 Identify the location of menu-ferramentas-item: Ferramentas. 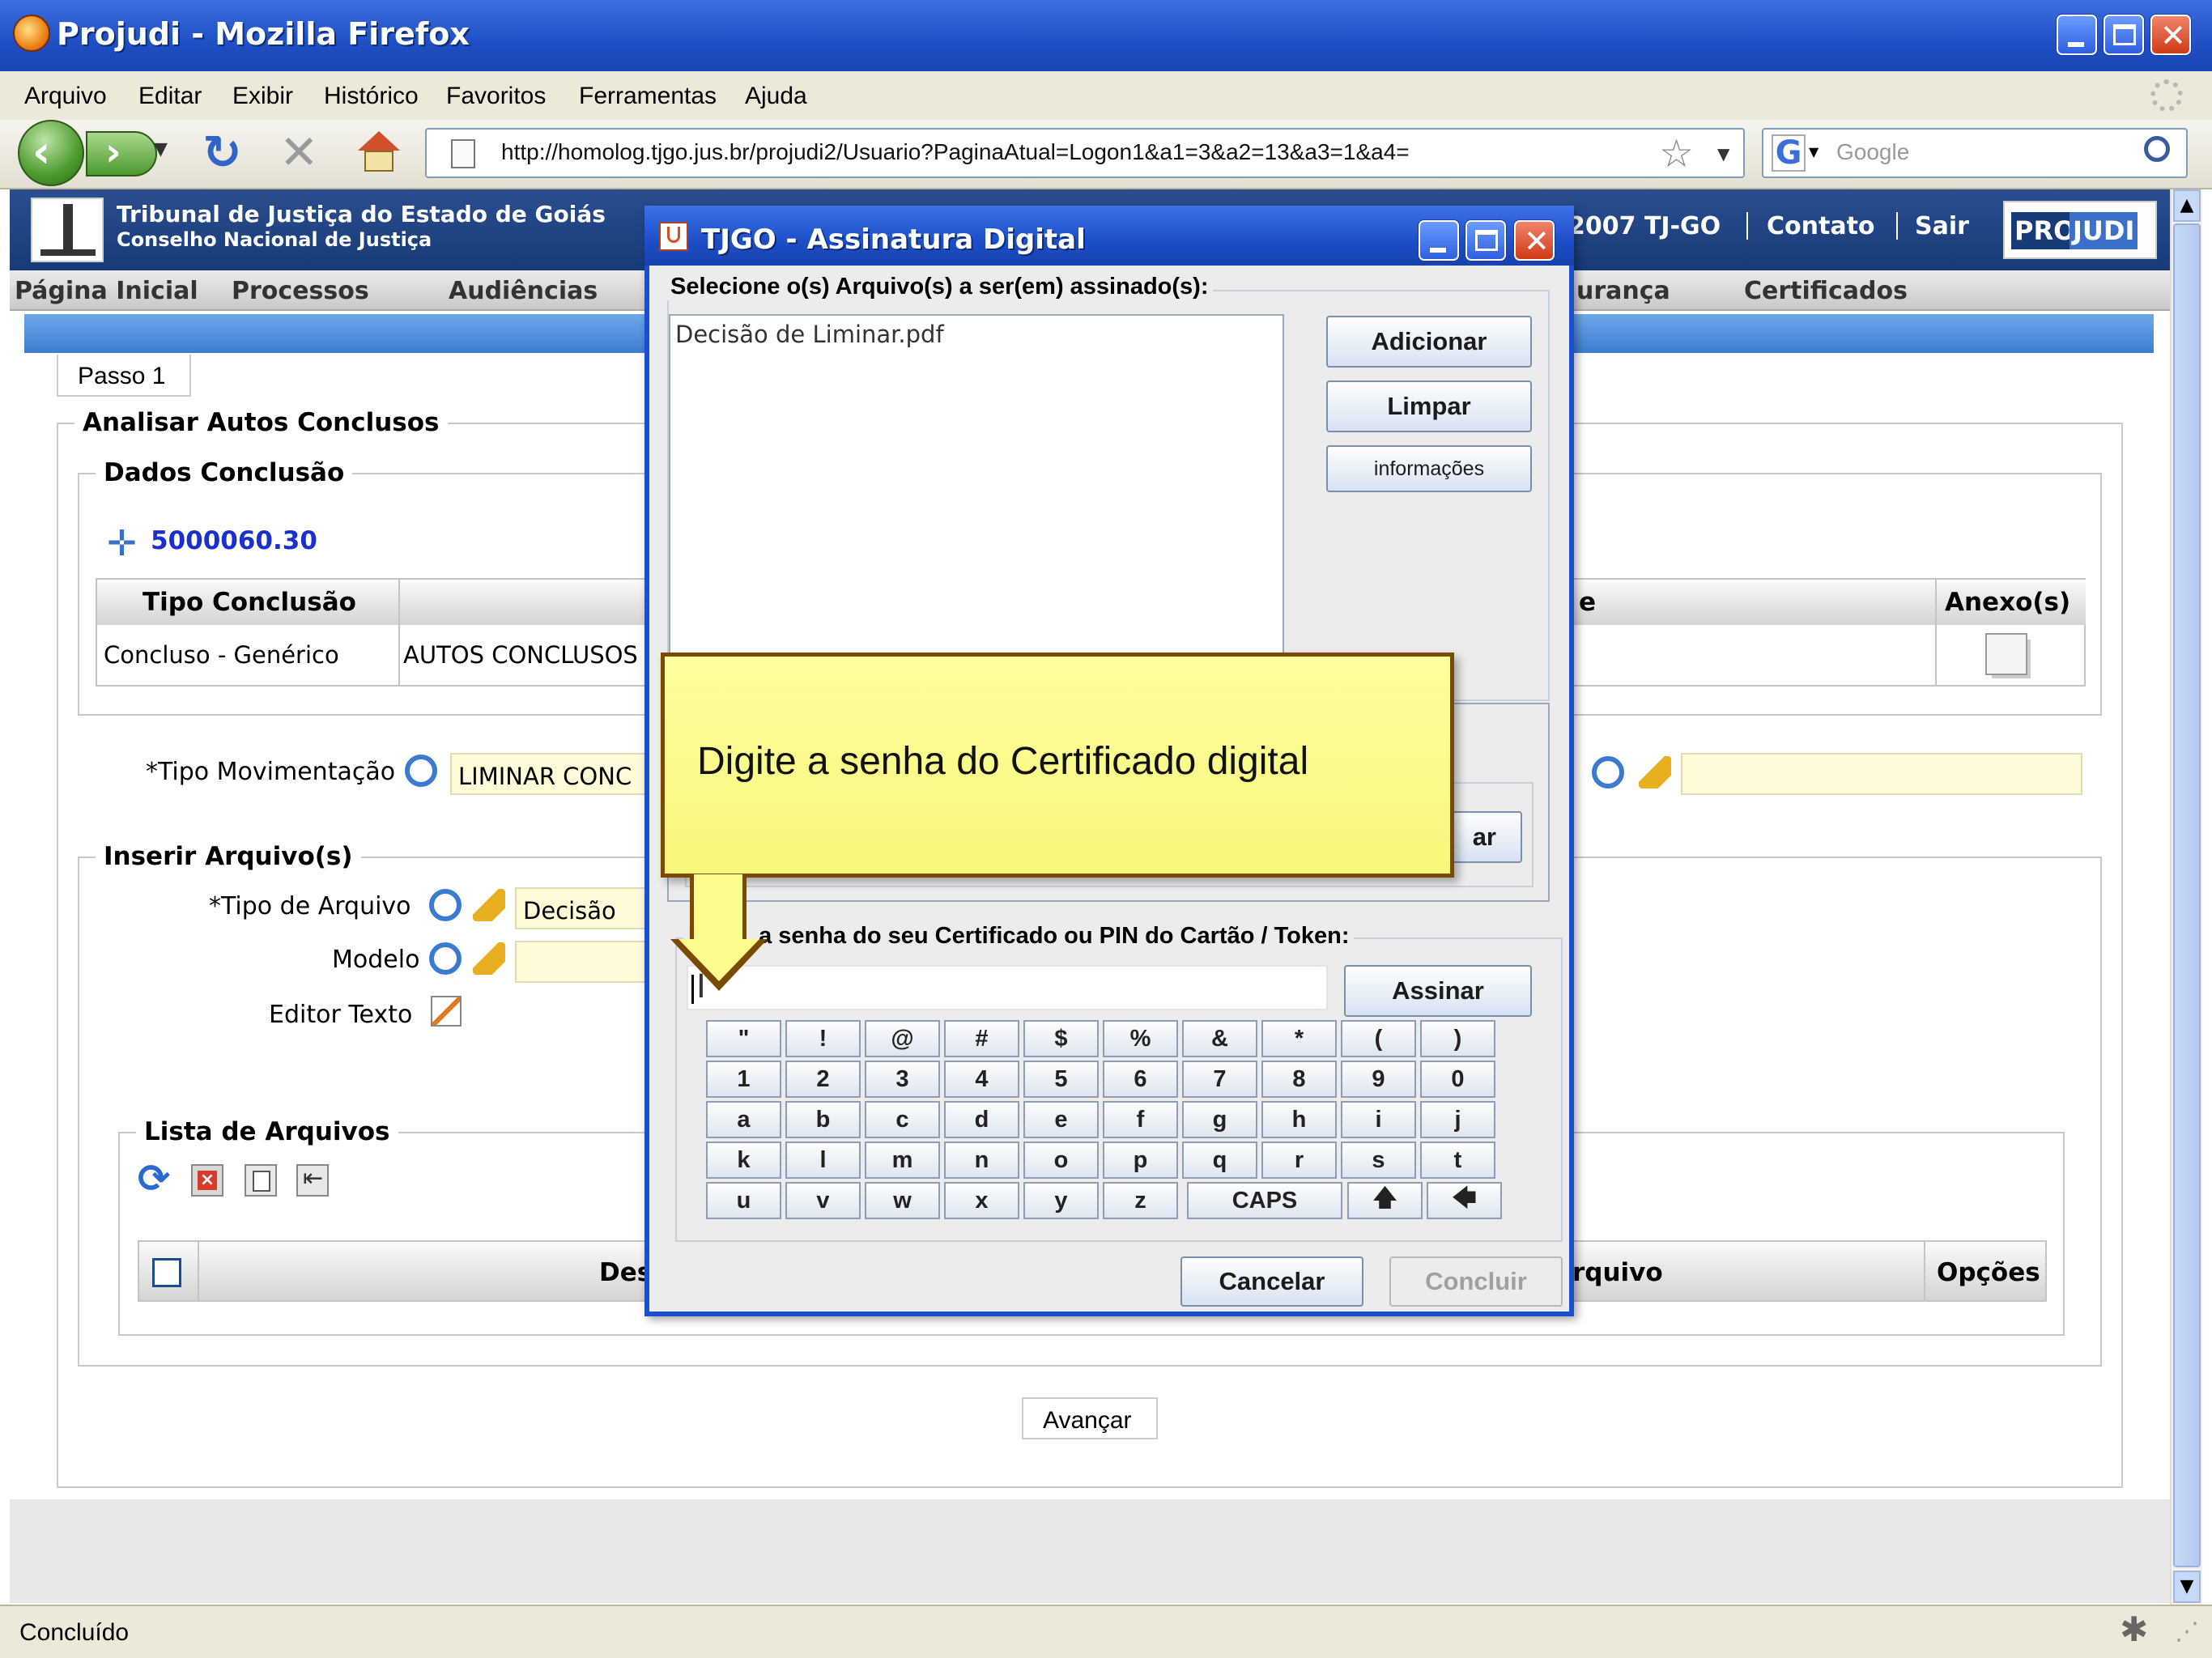
(648, 96).